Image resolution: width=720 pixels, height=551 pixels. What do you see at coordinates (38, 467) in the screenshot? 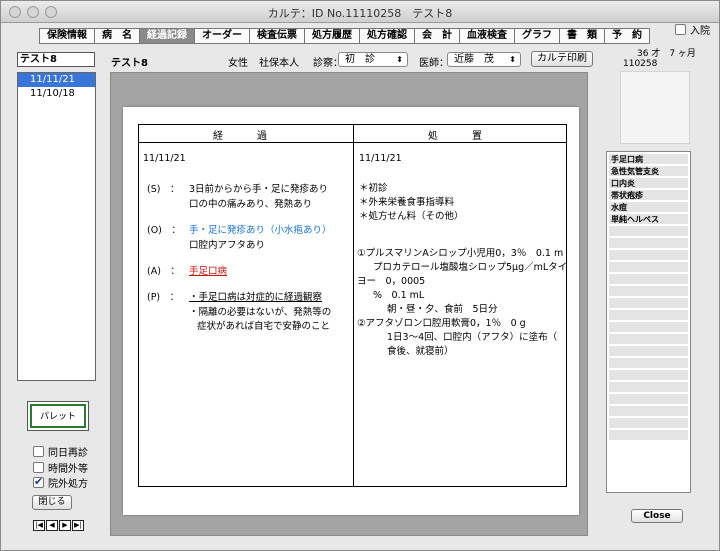
I see `after-hours-box` at bounding box center [38, 467].